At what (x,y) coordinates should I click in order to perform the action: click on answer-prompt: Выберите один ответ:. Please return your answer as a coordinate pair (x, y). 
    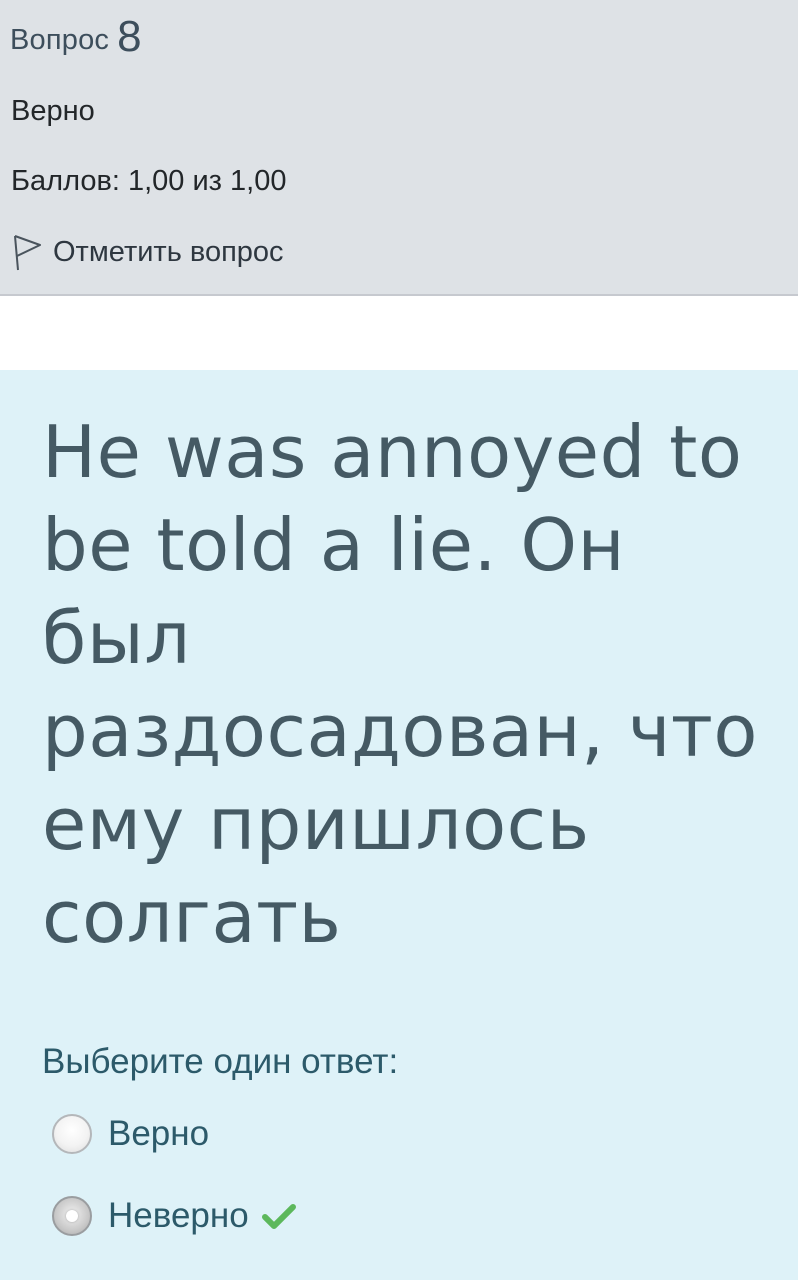
    Looking at the image, I should click on (220, 1061).